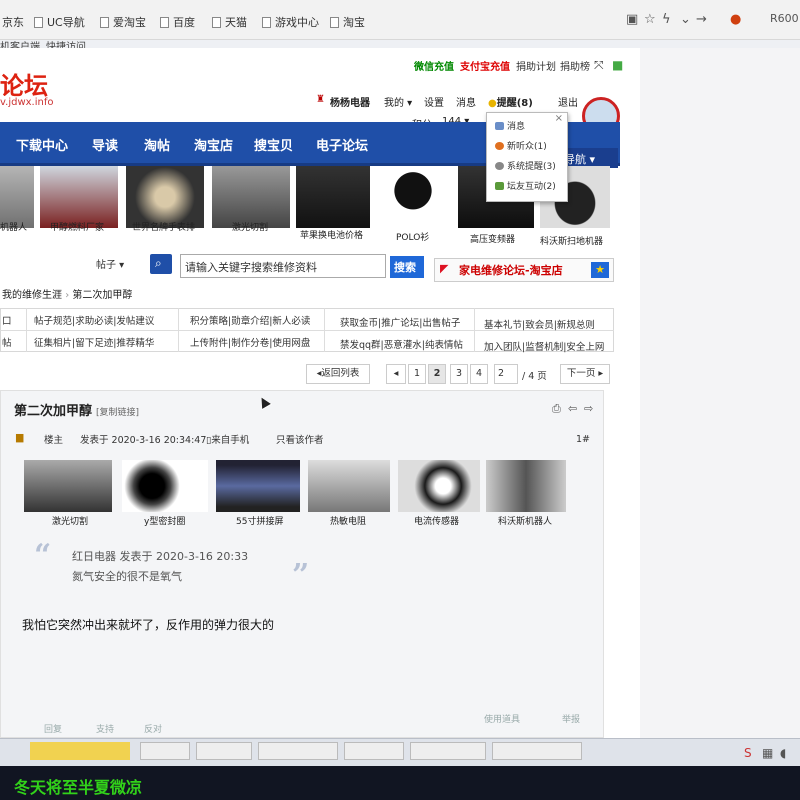  Describe the element at coordinates (163, 226) in the screenshot. I see `thumb-caption-3: 世界名牌手表排` at that location.